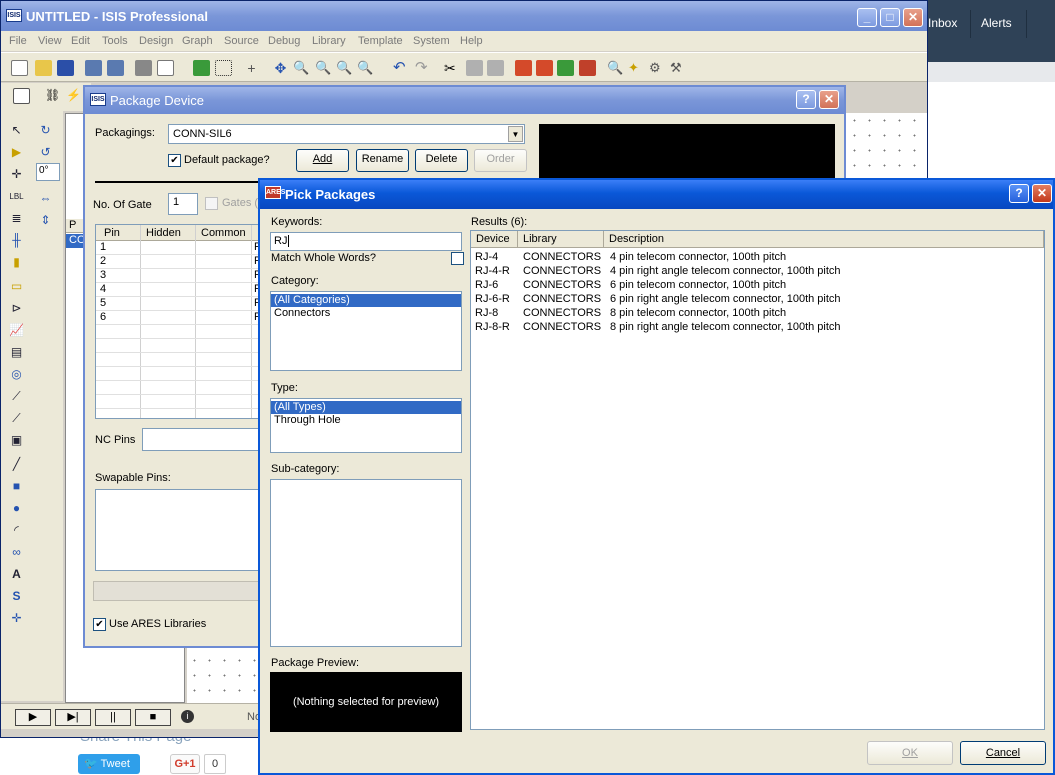  I want to click on package-device-titlebar: ISIS Package Device ? ✕, so click(464, 100).